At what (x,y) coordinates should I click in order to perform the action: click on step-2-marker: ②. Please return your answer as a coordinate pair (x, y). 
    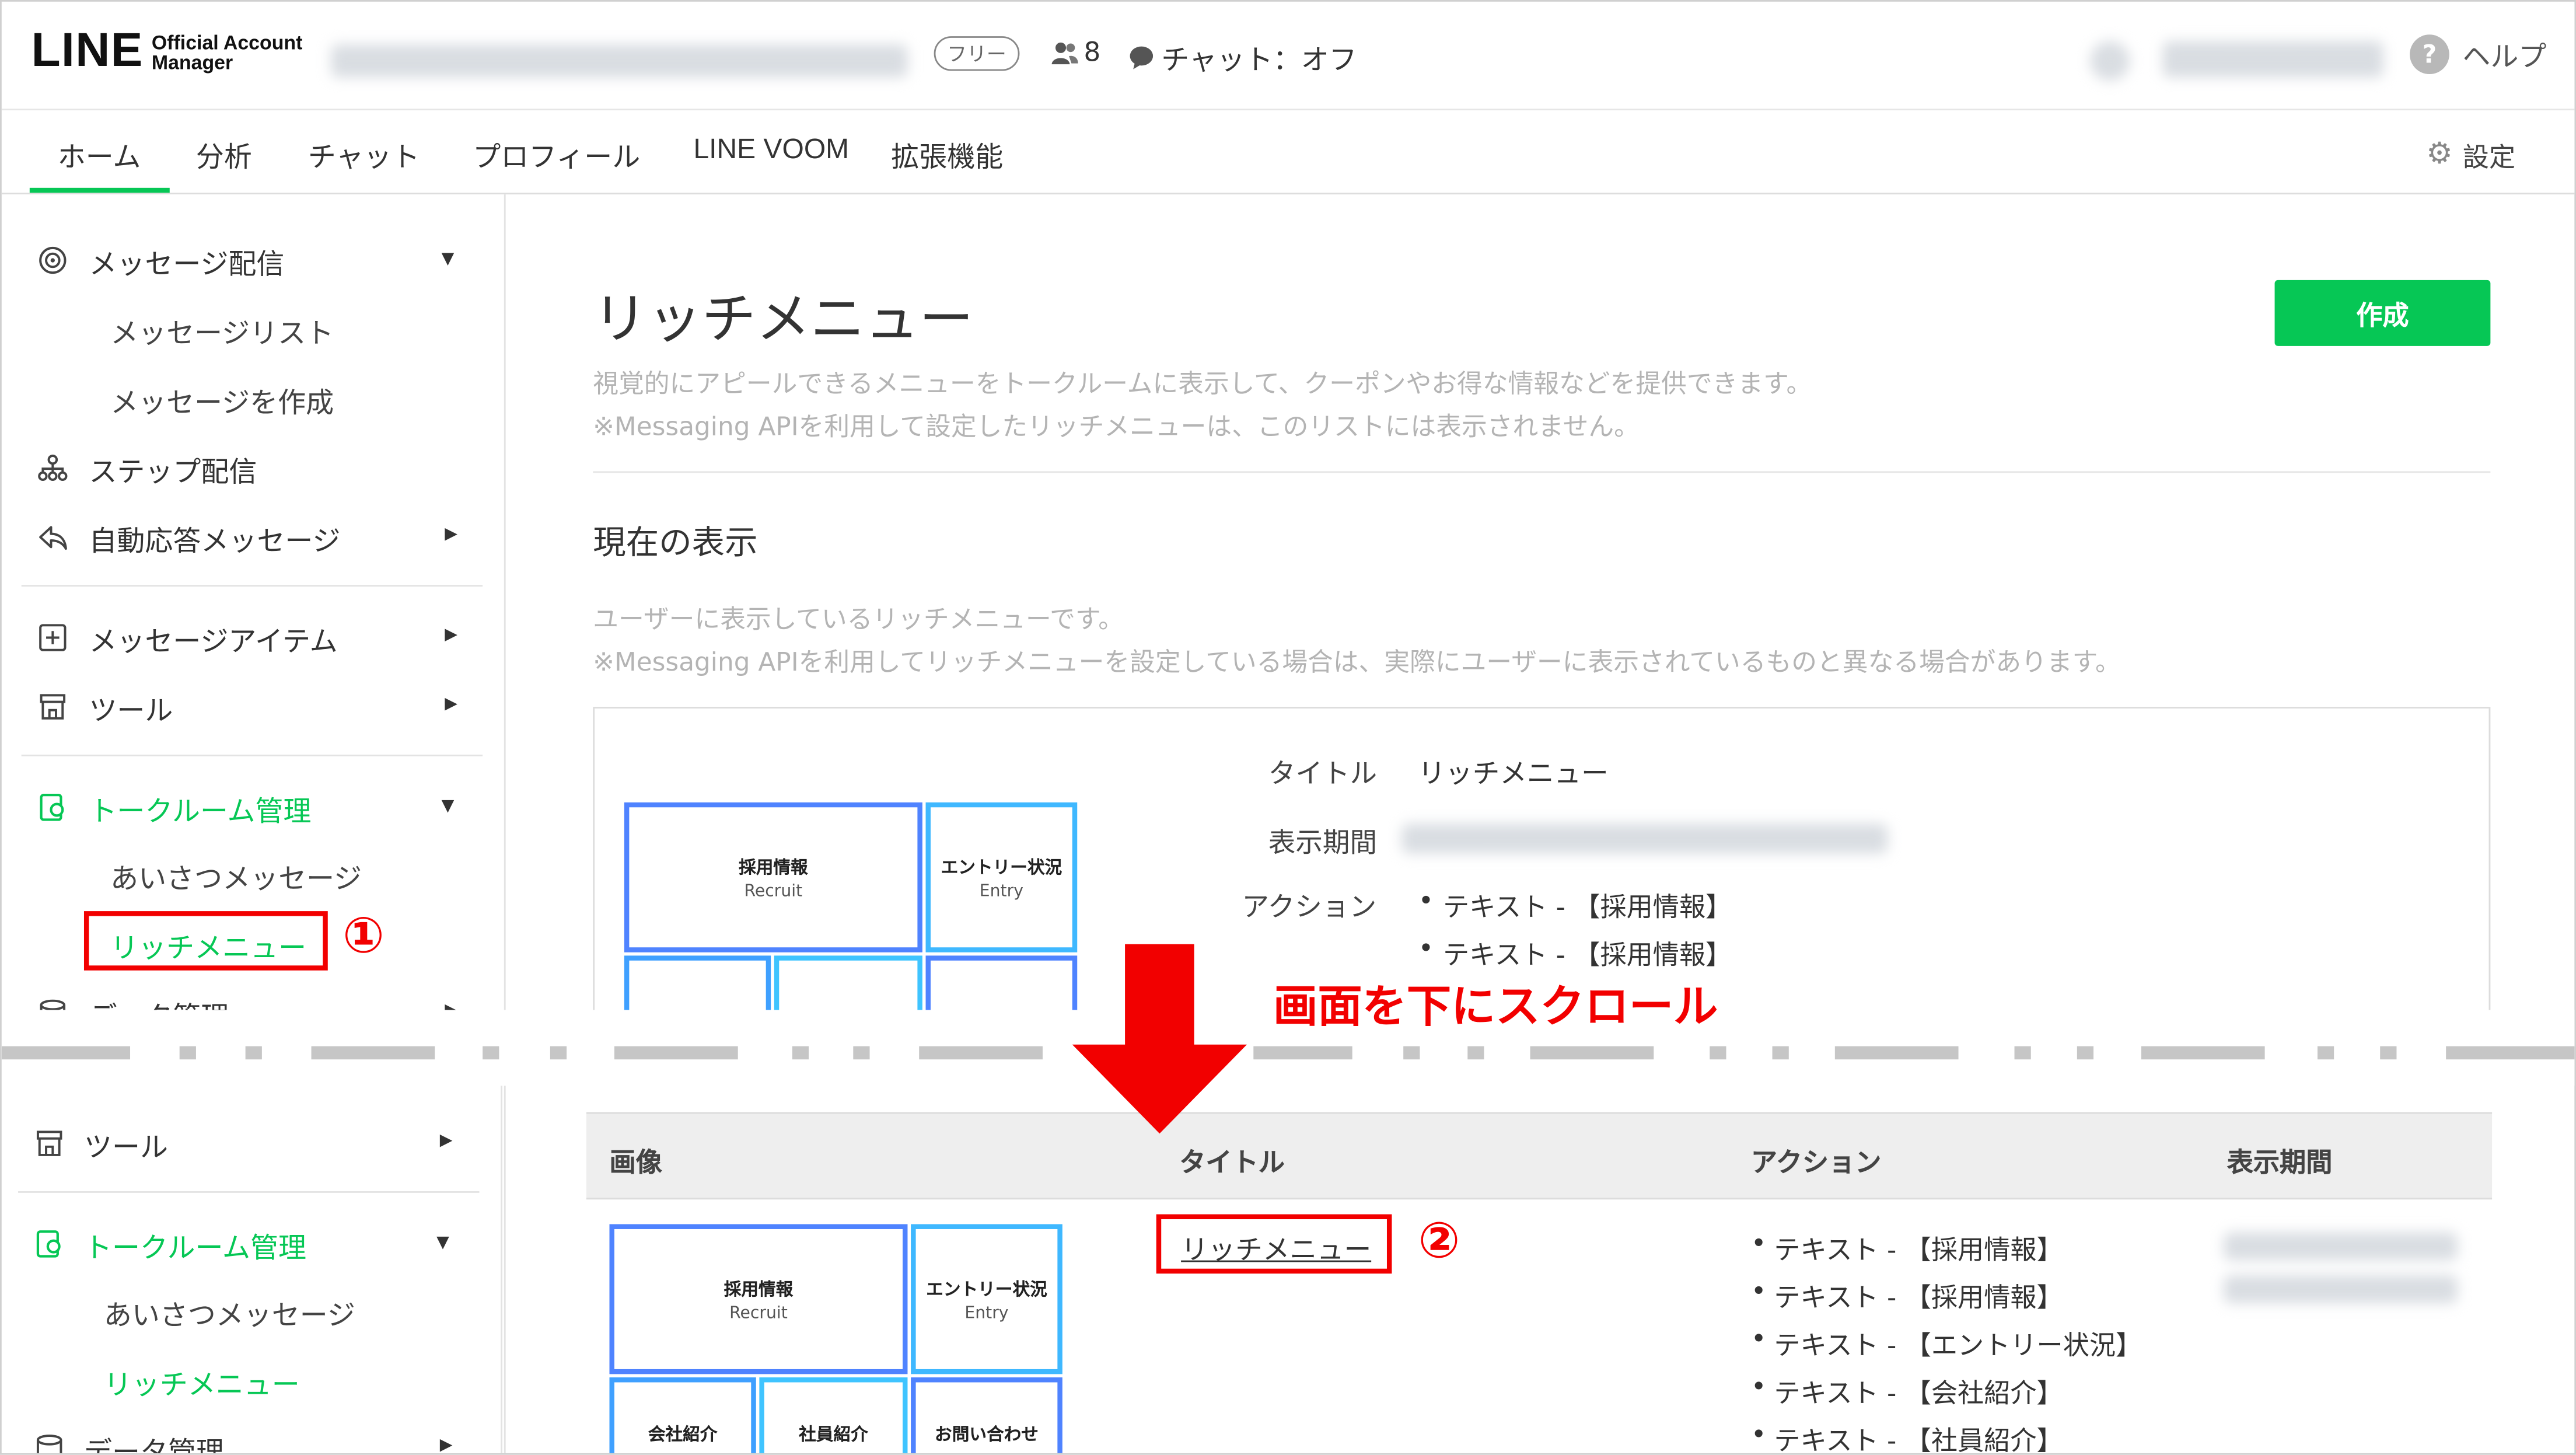
    Looking at the image, I should click on (1439, 1241).